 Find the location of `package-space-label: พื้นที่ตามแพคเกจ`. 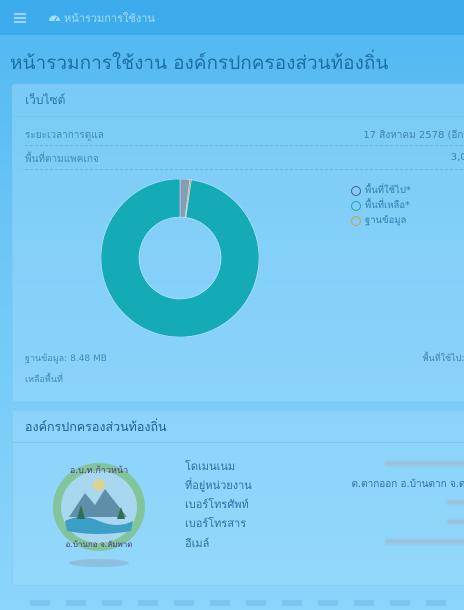

package-space-label: พื้นที่ตามแพคเกจ is located at coordinates (62, 159).